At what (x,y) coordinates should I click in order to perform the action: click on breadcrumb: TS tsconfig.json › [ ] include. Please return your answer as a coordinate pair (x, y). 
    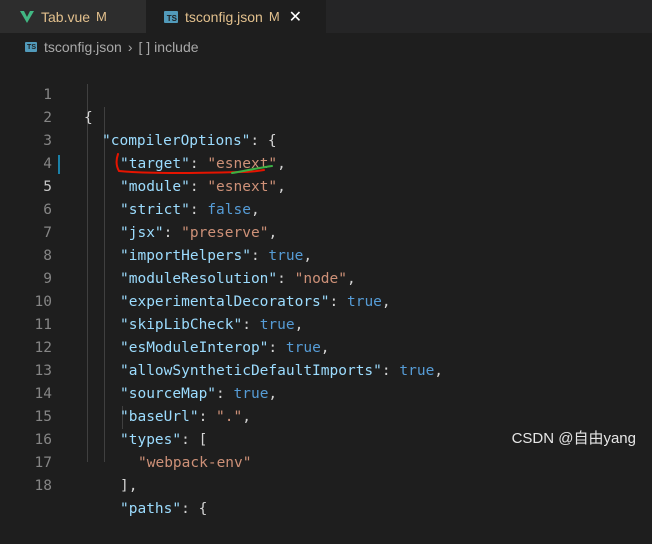
    Looking at the image, I should click on (326, 47).